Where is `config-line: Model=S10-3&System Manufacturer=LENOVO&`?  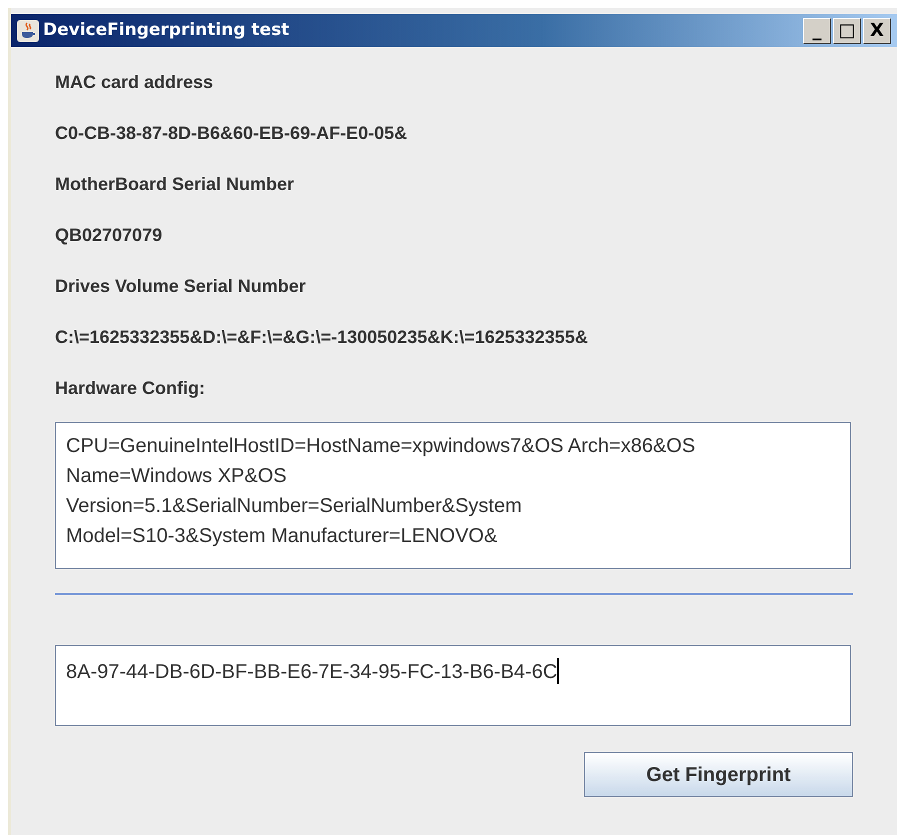
config-line: Model=S10-3&System Manufacturer=LENOVO& is located at coordinates (282, 536).